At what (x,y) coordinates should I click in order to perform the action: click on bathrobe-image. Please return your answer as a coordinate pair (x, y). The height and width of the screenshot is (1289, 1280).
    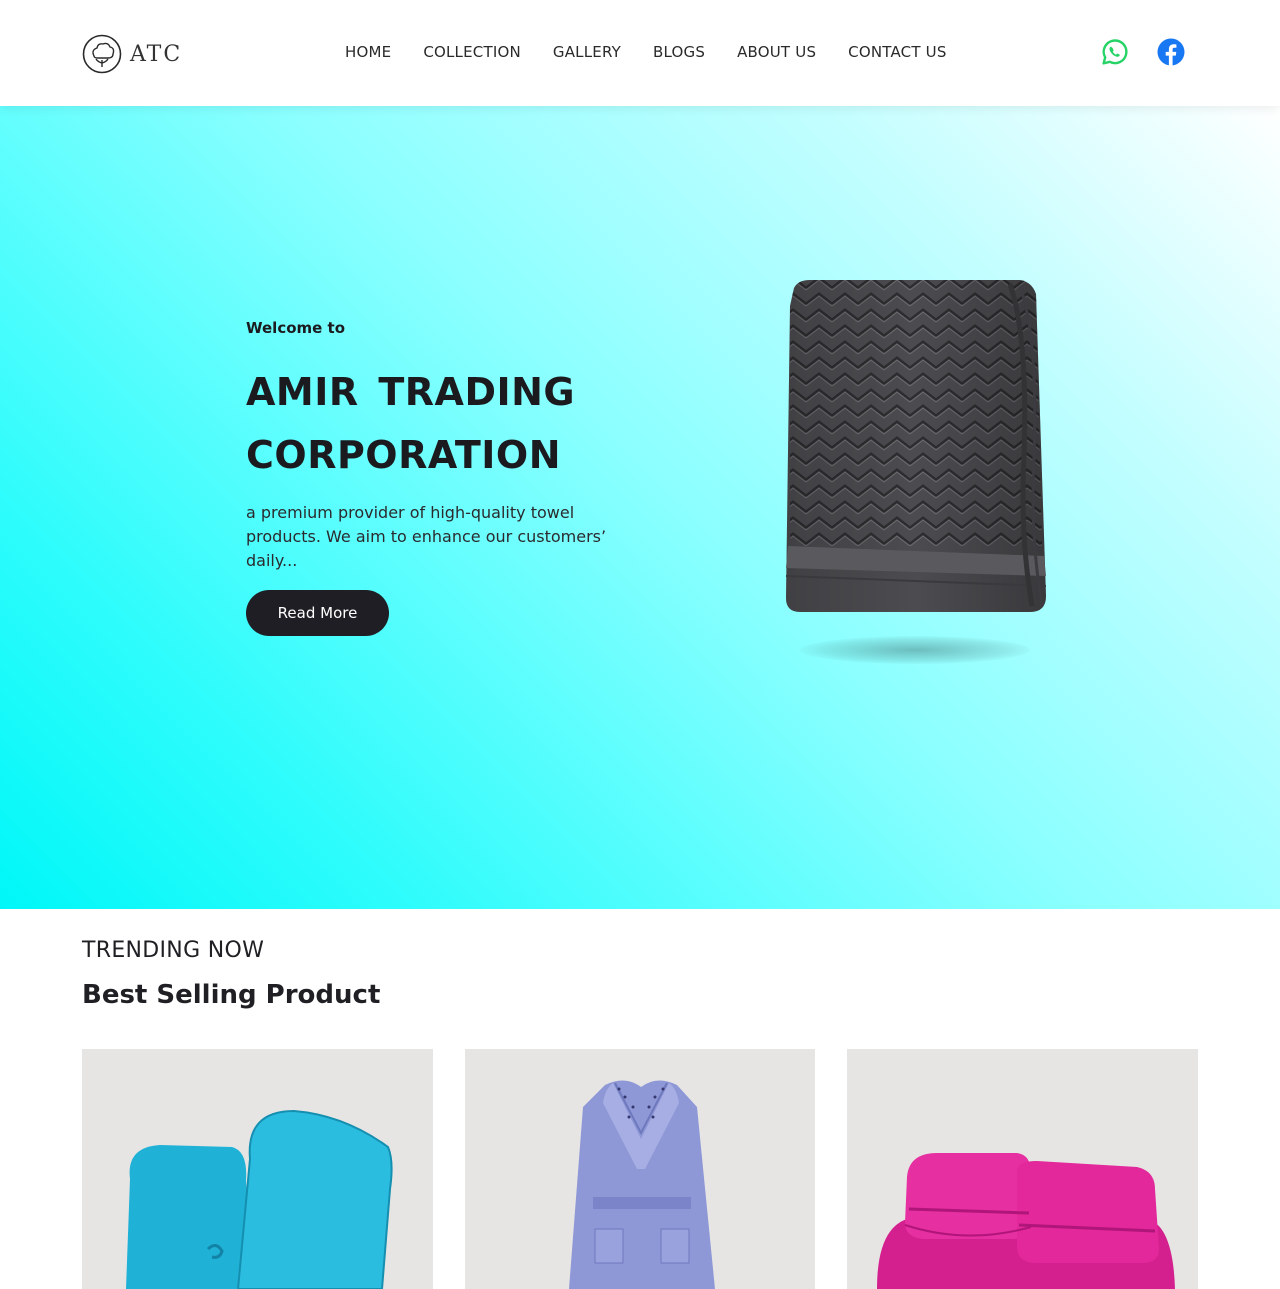
    Looking at the image, I should click on (642, 1184).